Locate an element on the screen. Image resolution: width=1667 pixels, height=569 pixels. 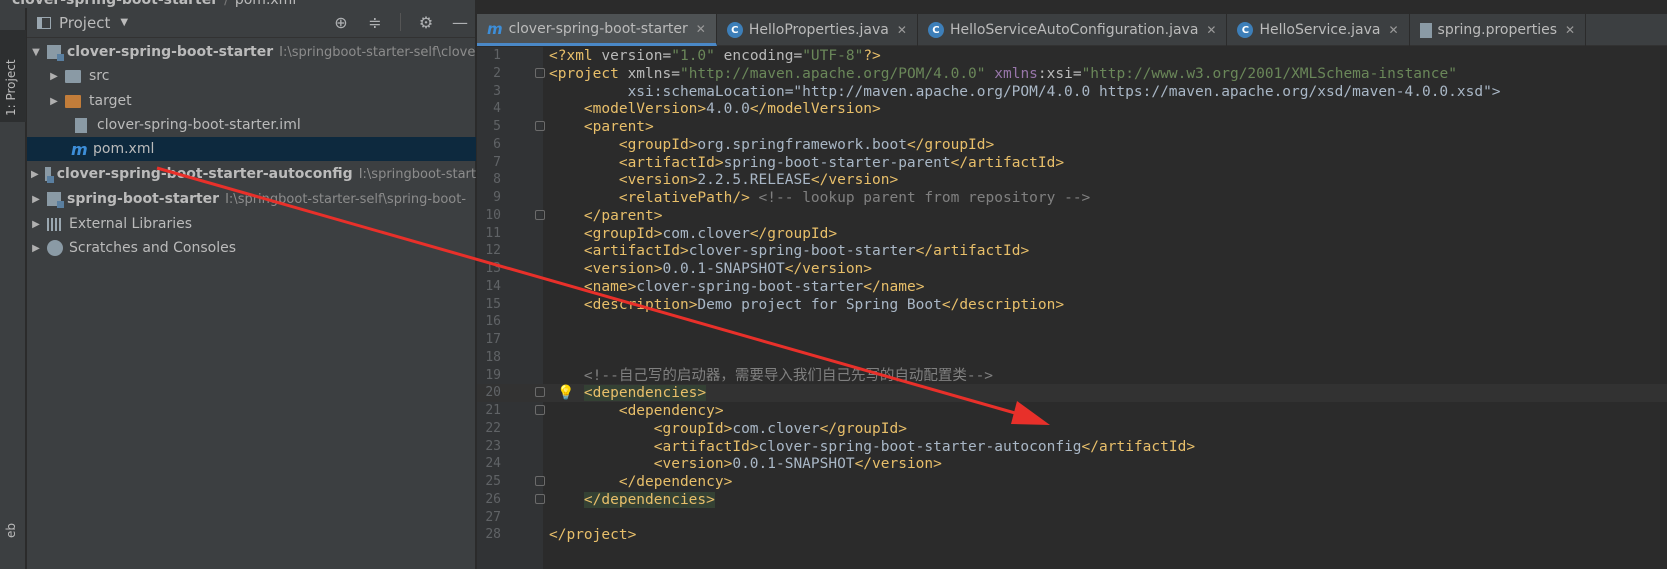
tree-item-target: ▶ target is located at coordinates (251, 101).